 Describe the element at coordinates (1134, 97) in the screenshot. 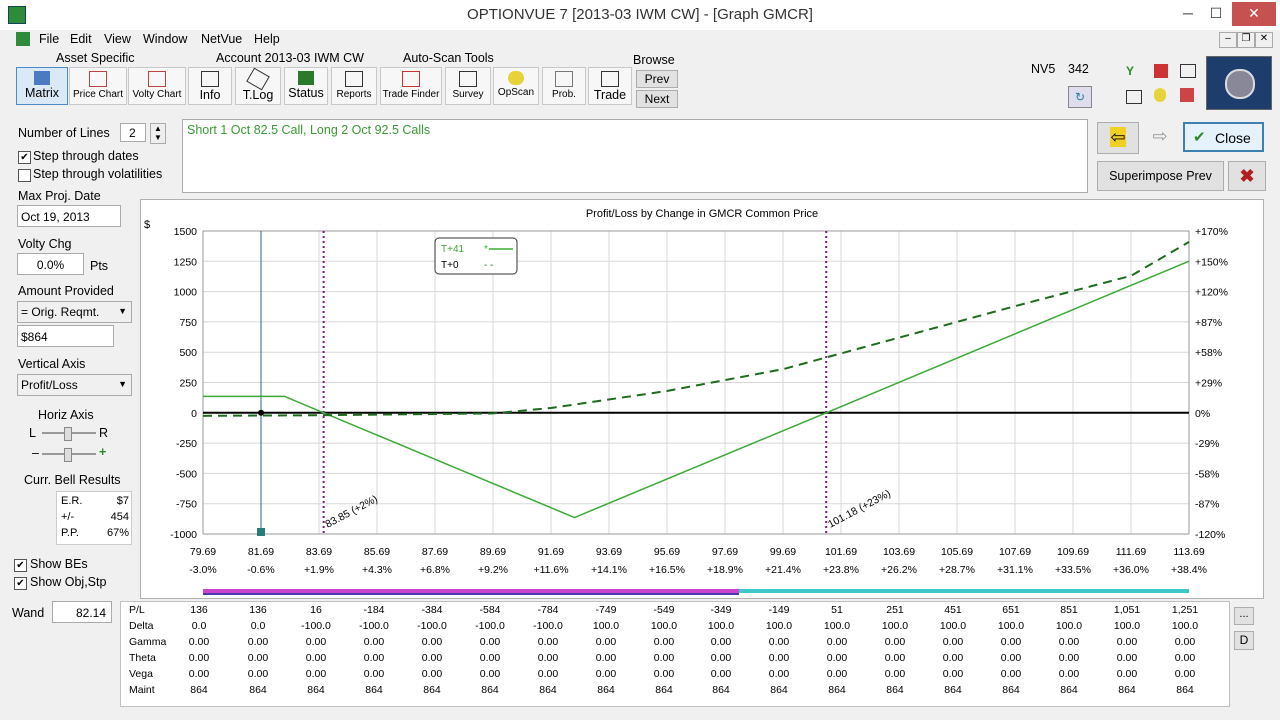

I see `print-icon` at that location.